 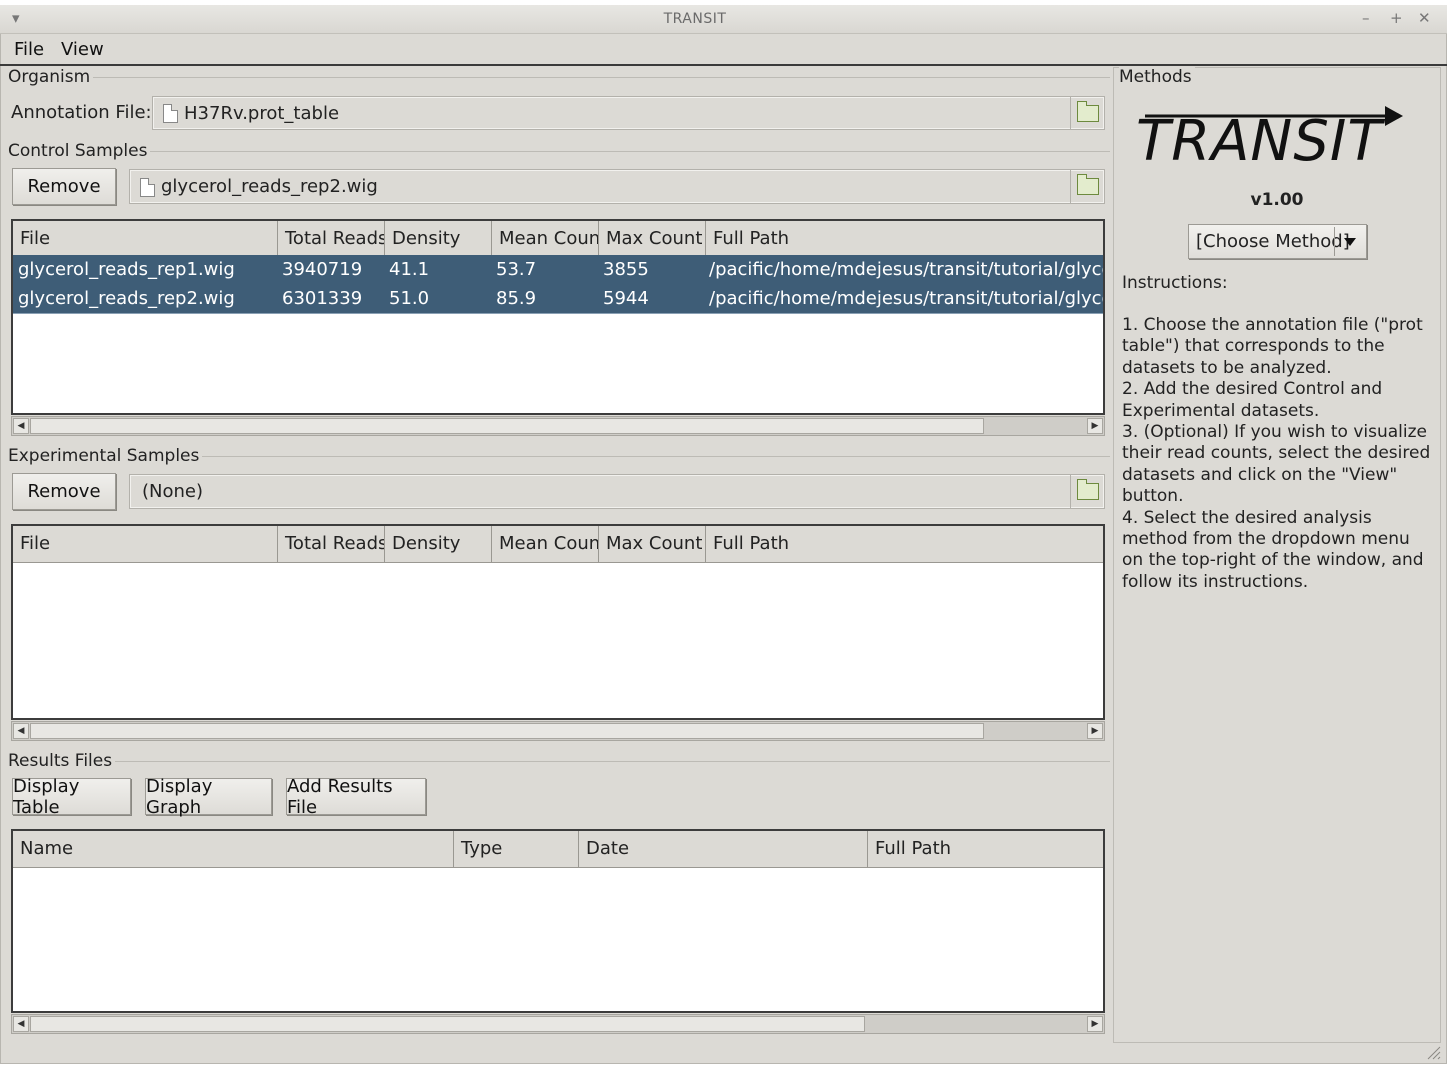 I want to click on cell-max-count: 5944, so click(x=626, y=298).